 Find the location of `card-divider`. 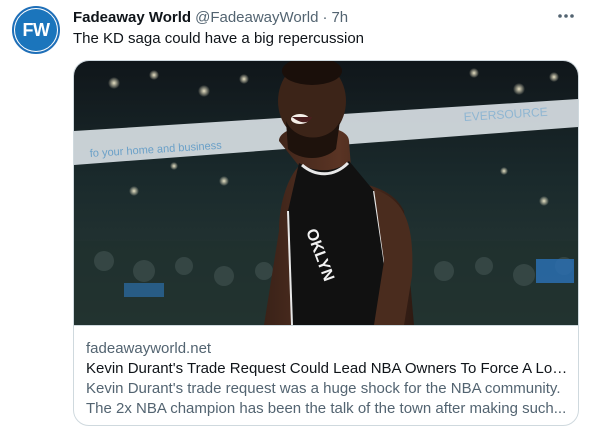

card-divider is located at coordinates (326, 325).